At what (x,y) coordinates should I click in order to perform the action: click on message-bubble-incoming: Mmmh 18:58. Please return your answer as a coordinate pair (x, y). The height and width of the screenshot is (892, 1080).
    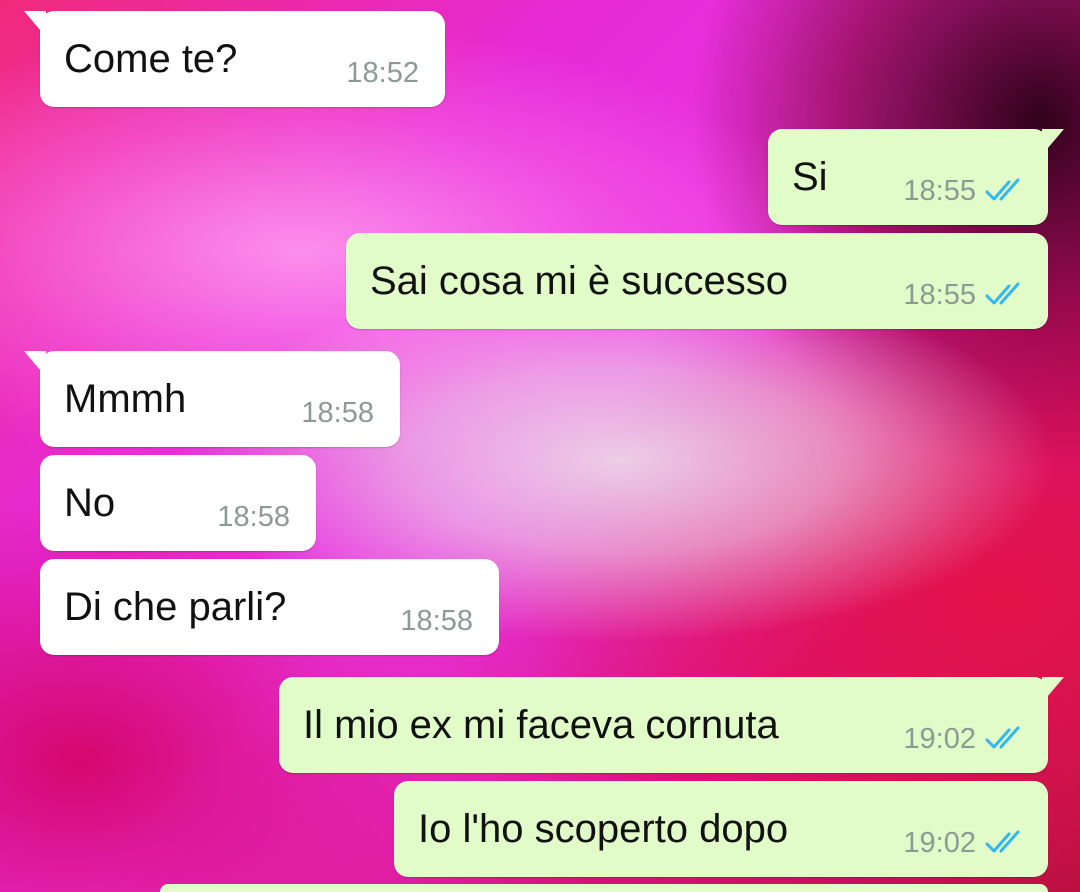
    Looking at the image, I should click on (212, 399).